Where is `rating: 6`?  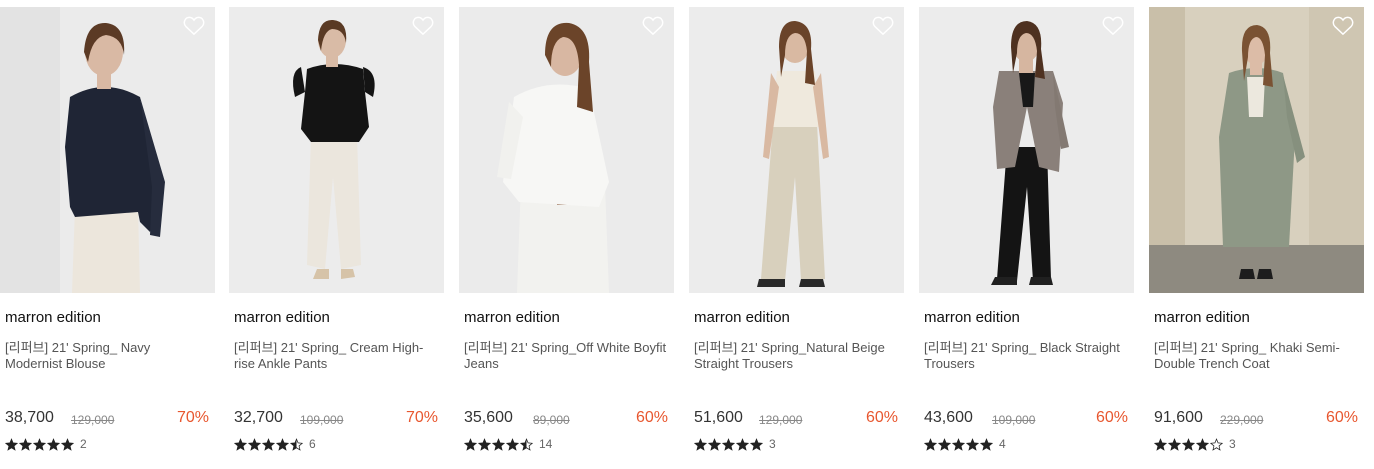 rating: 6 is located at coordinates (275, 444).